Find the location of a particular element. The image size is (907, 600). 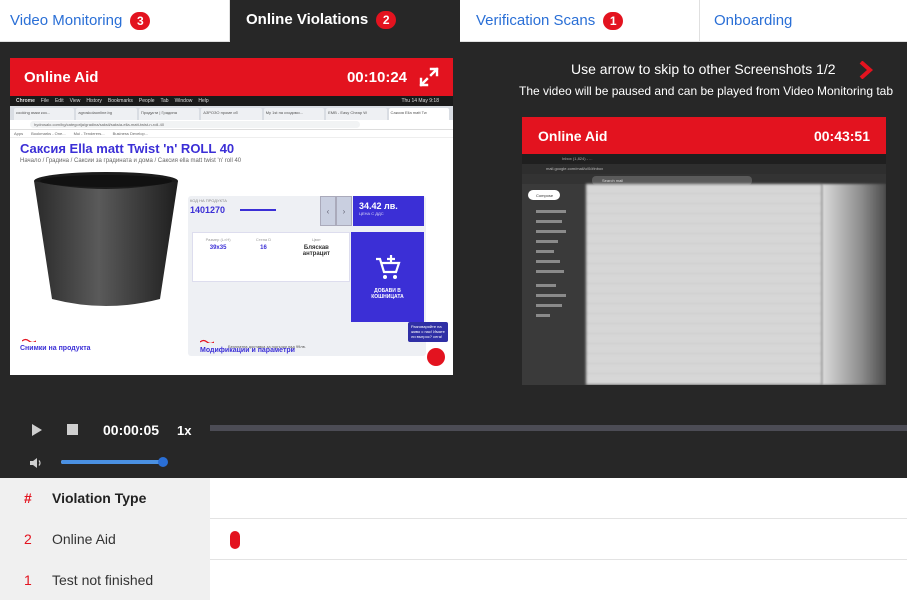

tab-label: Onboarding is located at coordinates (753, 20).